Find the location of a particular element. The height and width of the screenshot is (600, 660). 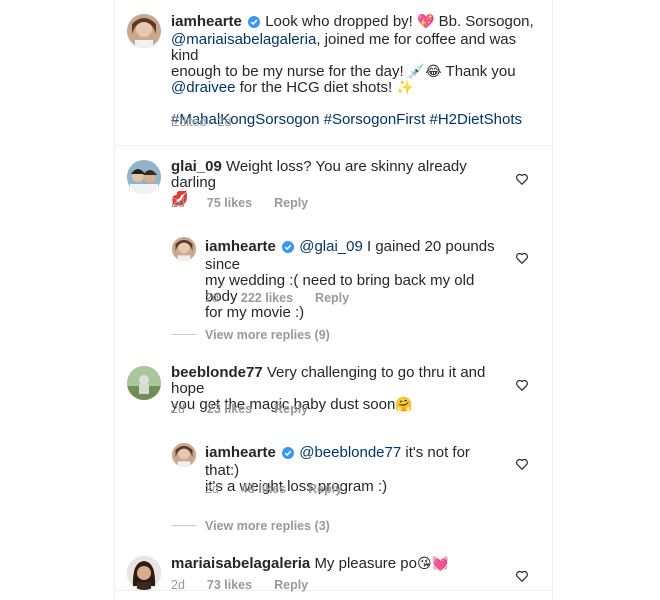

comment-meta: 2d 73 likes Reply is located at coordinates (250, 585).